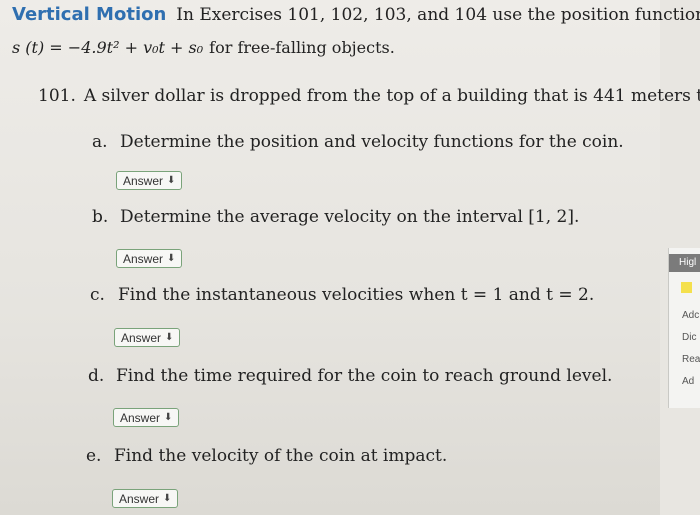 This screenshot has width=700, height=515. I want to click on part-letter: e., so click(94, 456).